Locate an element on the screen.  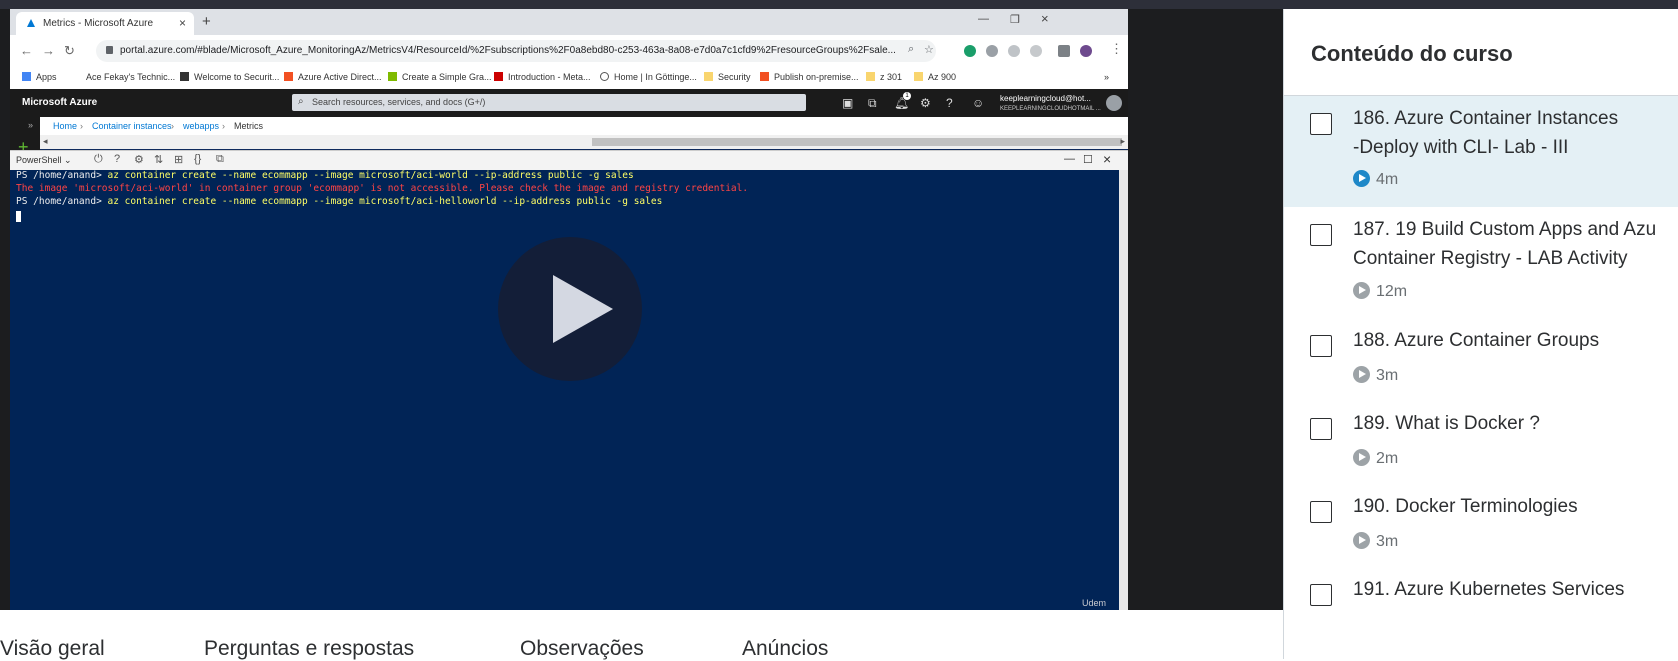
close-icon: × is located at coordinates (1107, 159).